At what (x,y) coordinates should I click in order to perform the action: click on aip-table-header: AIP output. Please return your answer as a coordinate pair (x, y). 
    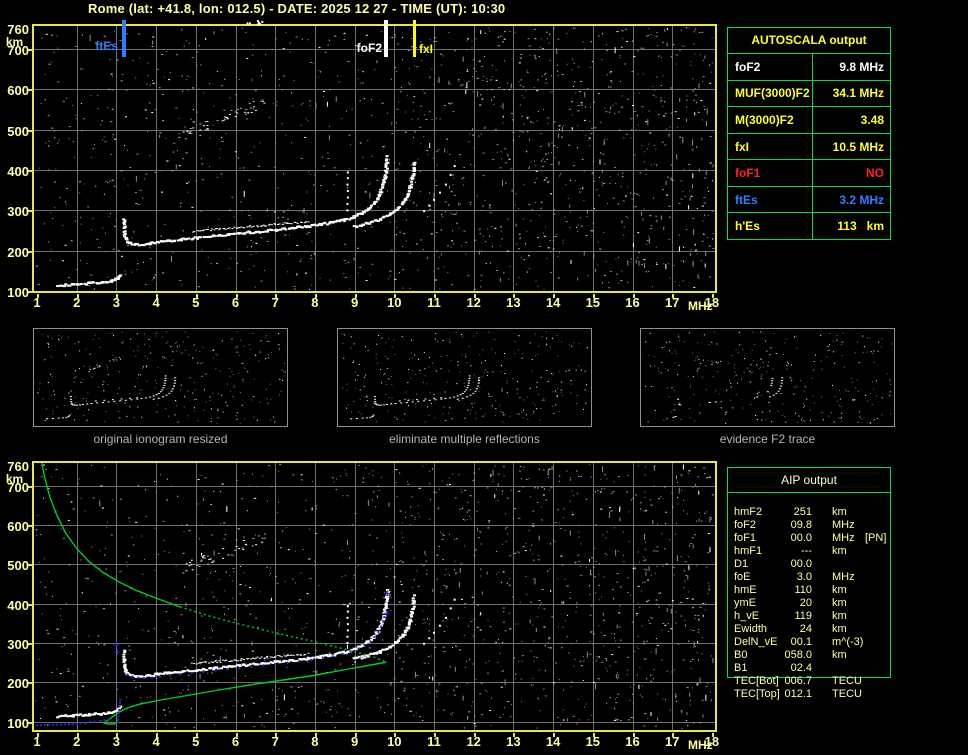
    Looking at the image, I should click on (809, 480).